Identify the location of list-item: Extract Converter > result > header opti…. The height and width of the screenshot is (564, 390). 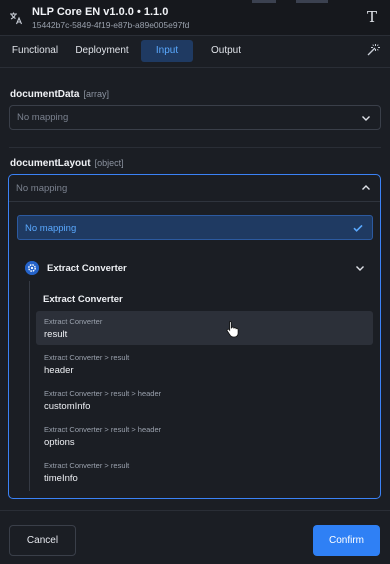
(204, 436).